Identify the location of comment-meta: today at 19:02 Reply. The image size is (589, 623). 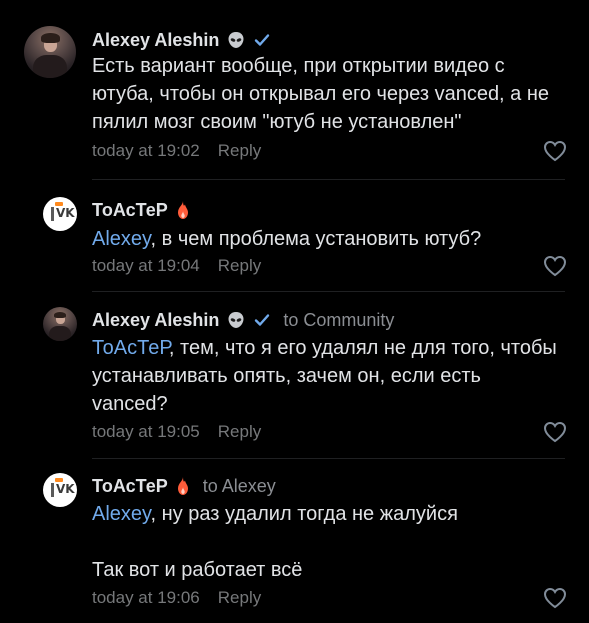
(176, 151).